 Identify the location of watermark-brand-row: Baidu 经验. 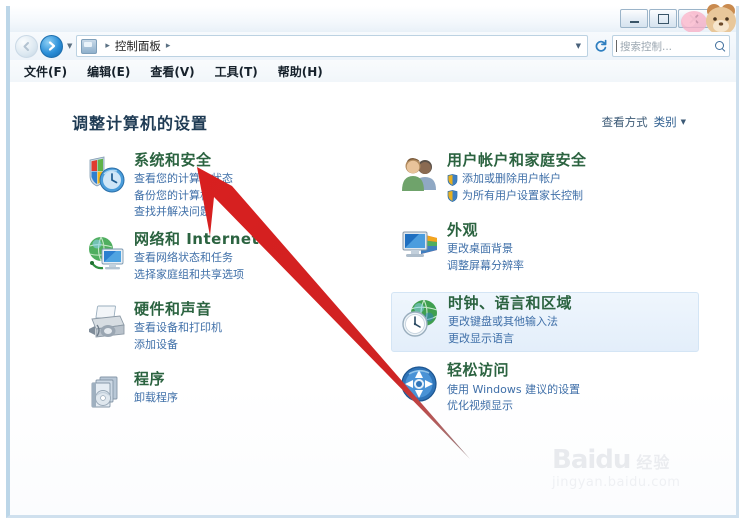
(637, 460).